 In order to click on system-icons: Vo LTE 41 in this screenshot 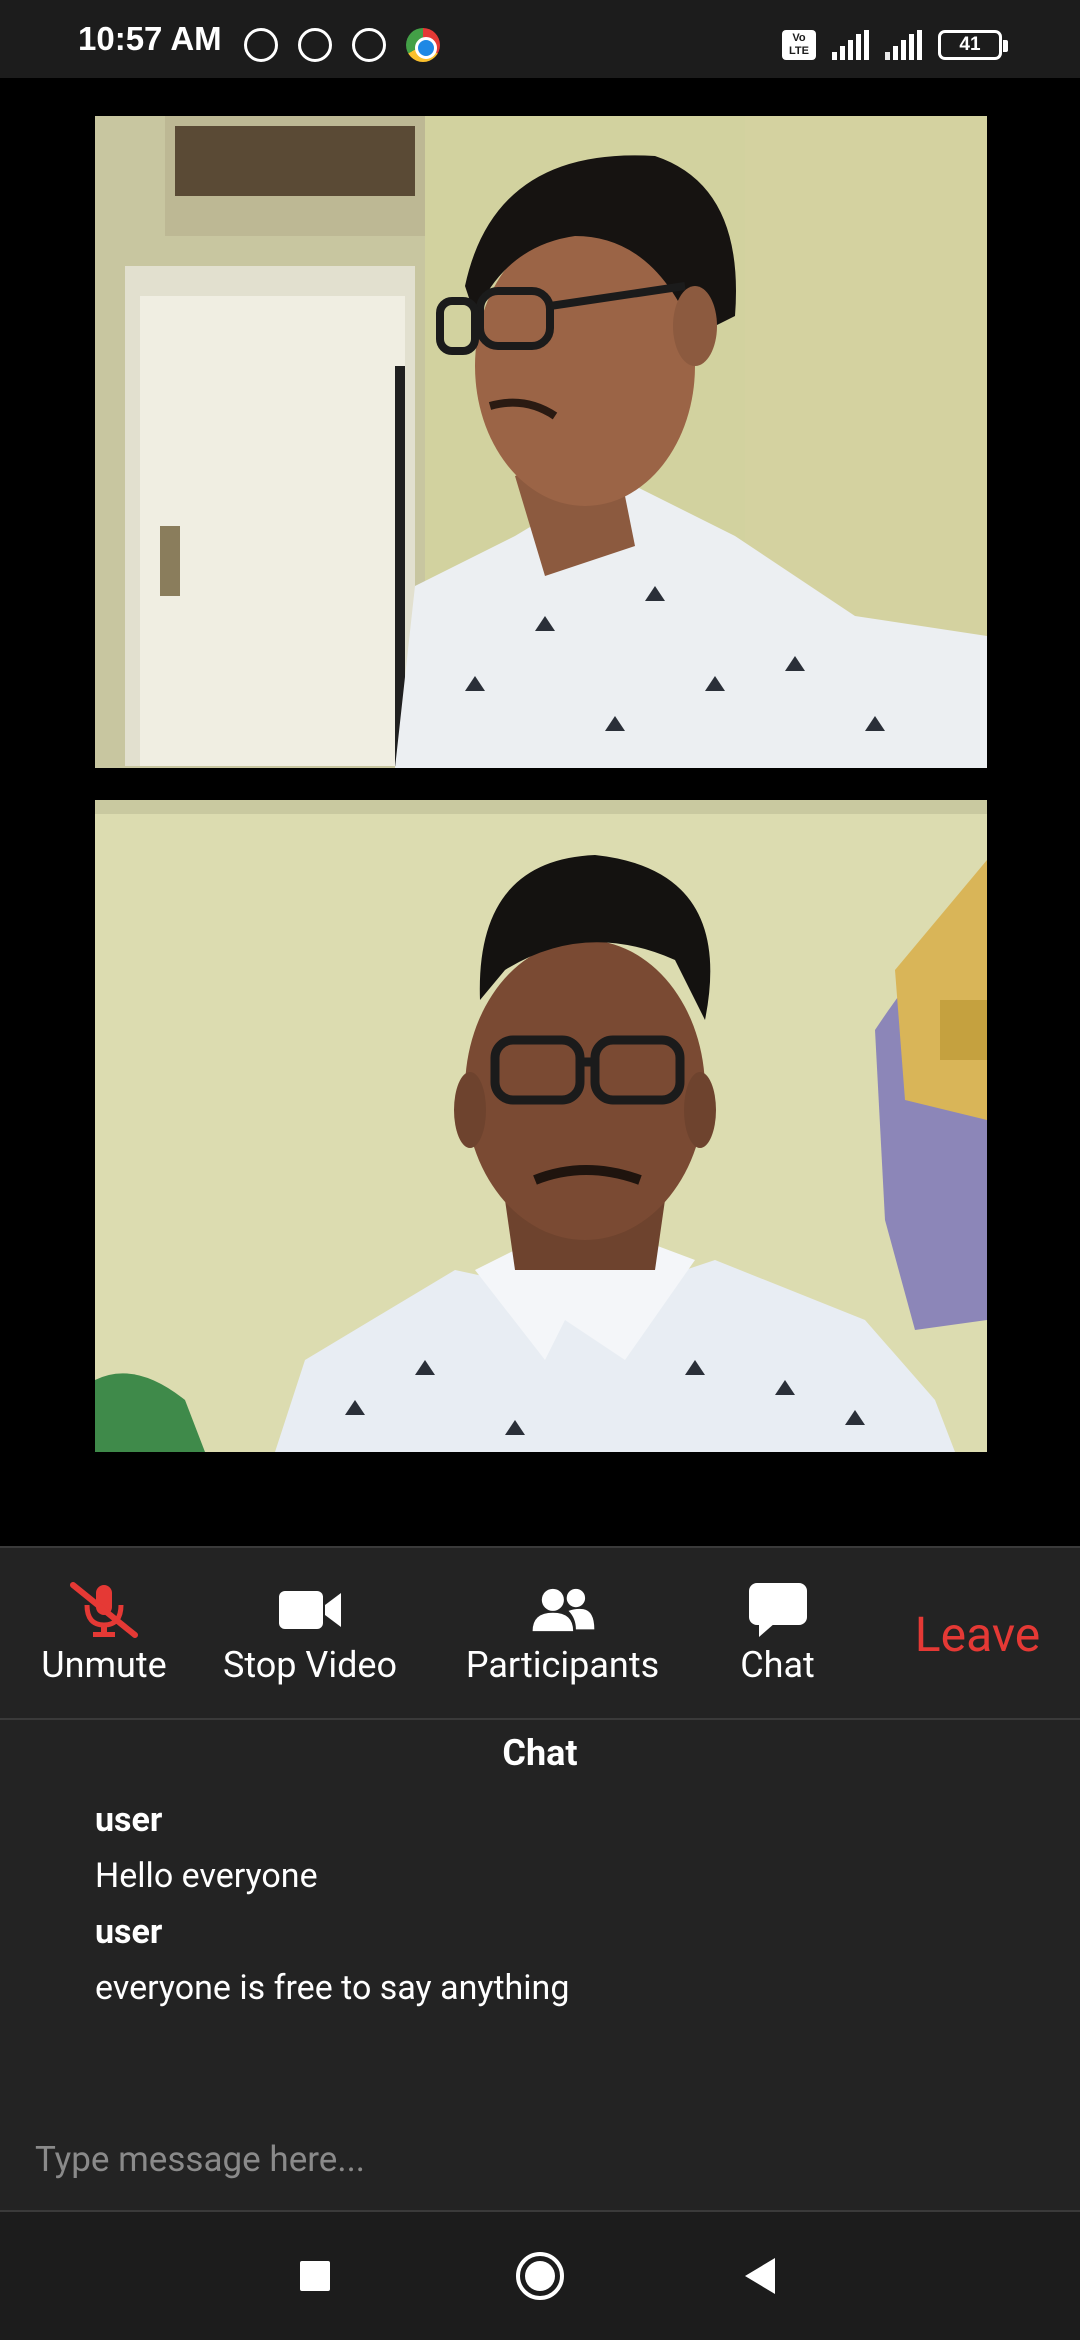, I will do `click(895, 45)`.